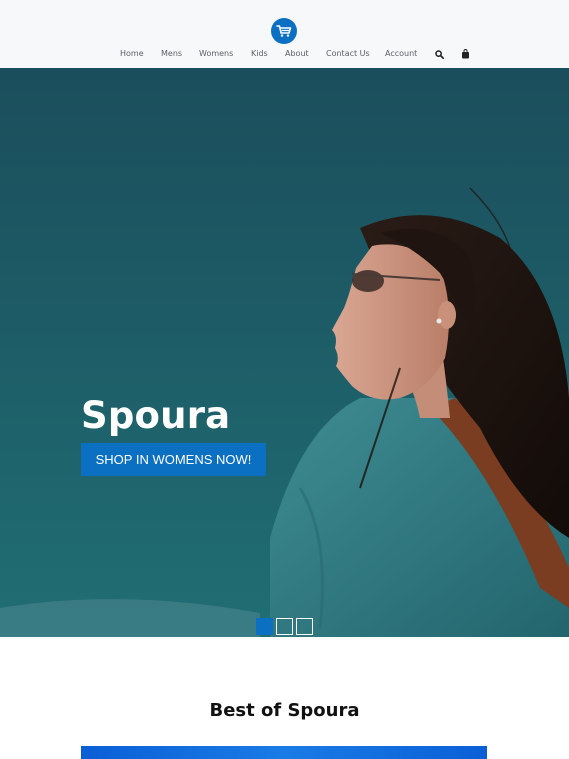  What do you see at coordinates (465, 54) in the screenshot?
I see `shopping-bag-icon` at bounding box center [465, 54].